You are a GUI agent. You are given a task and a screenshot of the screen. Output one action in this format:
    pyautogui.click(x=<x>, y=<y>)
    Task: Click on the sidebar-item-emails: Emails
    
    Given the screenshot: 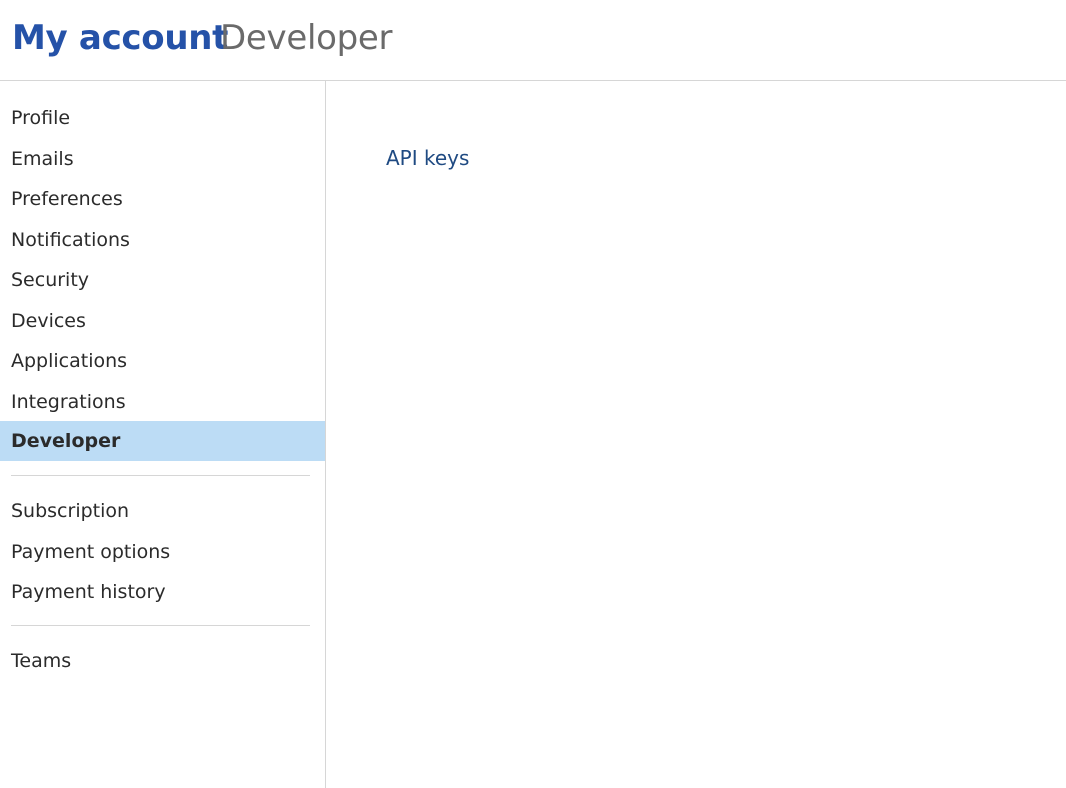 What is the action you would take?
    pyautogui.click(x=162, y=159)
    